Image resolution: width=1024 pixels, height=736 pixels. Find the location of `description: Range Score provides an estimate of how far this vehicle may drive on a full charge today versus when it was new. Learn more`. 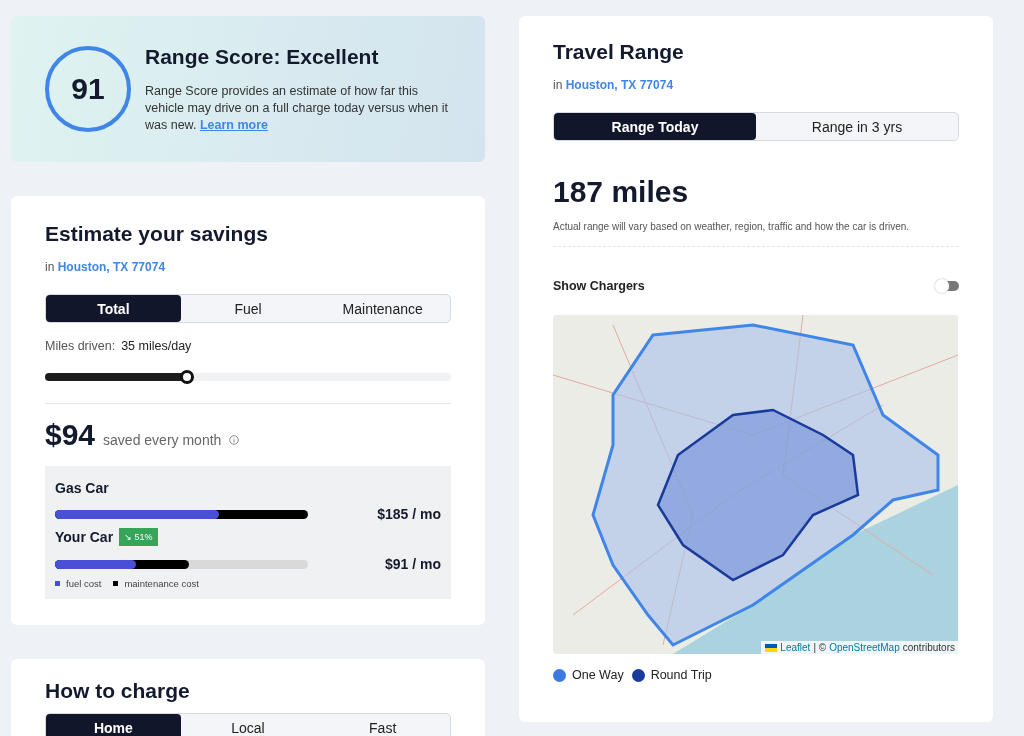

description: Range Score provides an estimate of how far this vehicle may drive on a full charge today versus when it was new. Learn more is located at coordinates (297, 108).